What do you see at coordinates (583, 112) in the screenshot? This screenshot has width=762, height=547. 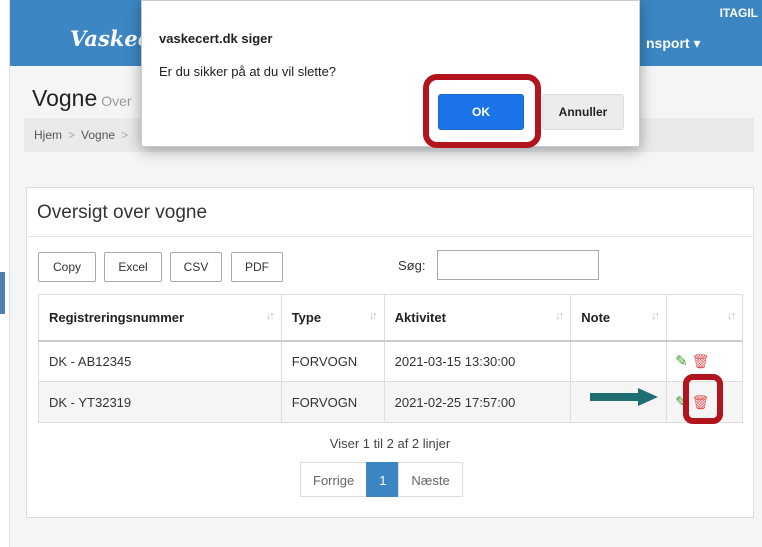 I see `cancel-button: Annuller` at bounding box center [583, 112].